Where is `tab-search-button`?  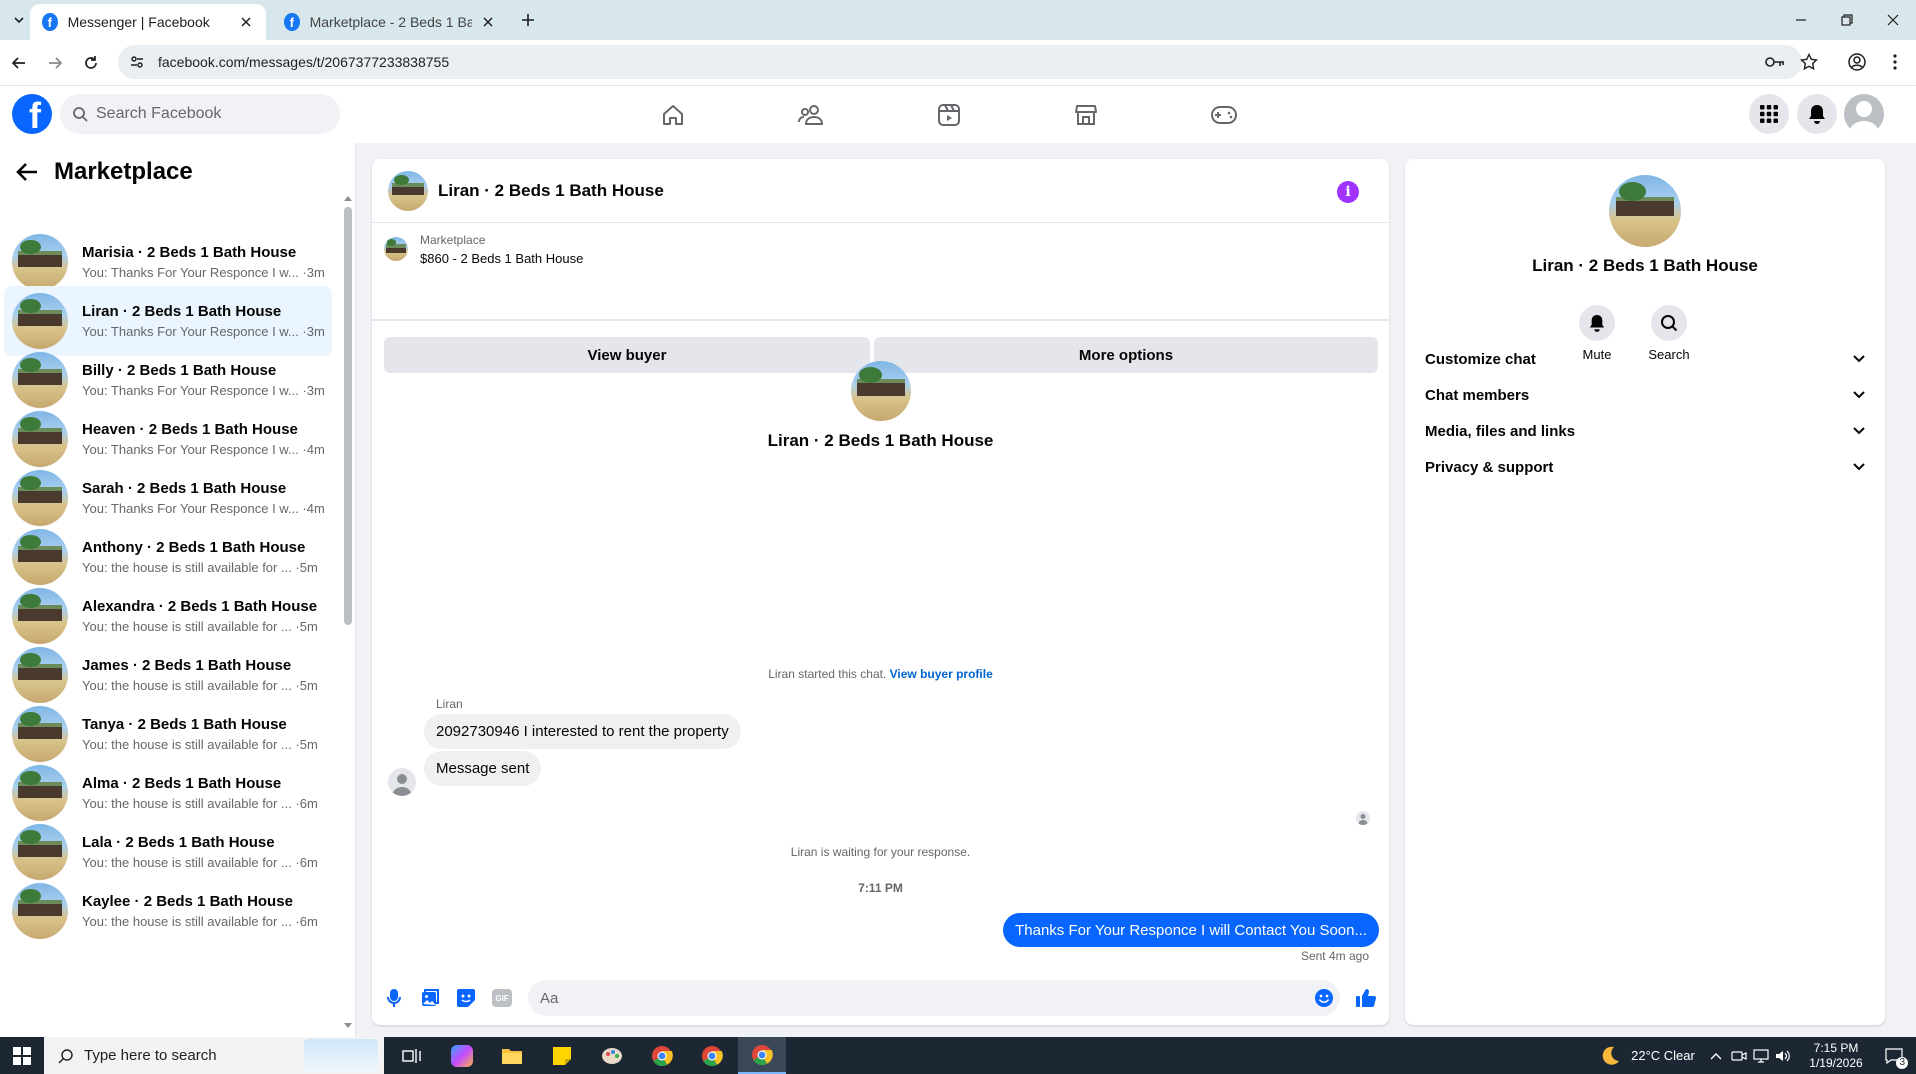 tab-search-button is located at coordinates (19, 20).